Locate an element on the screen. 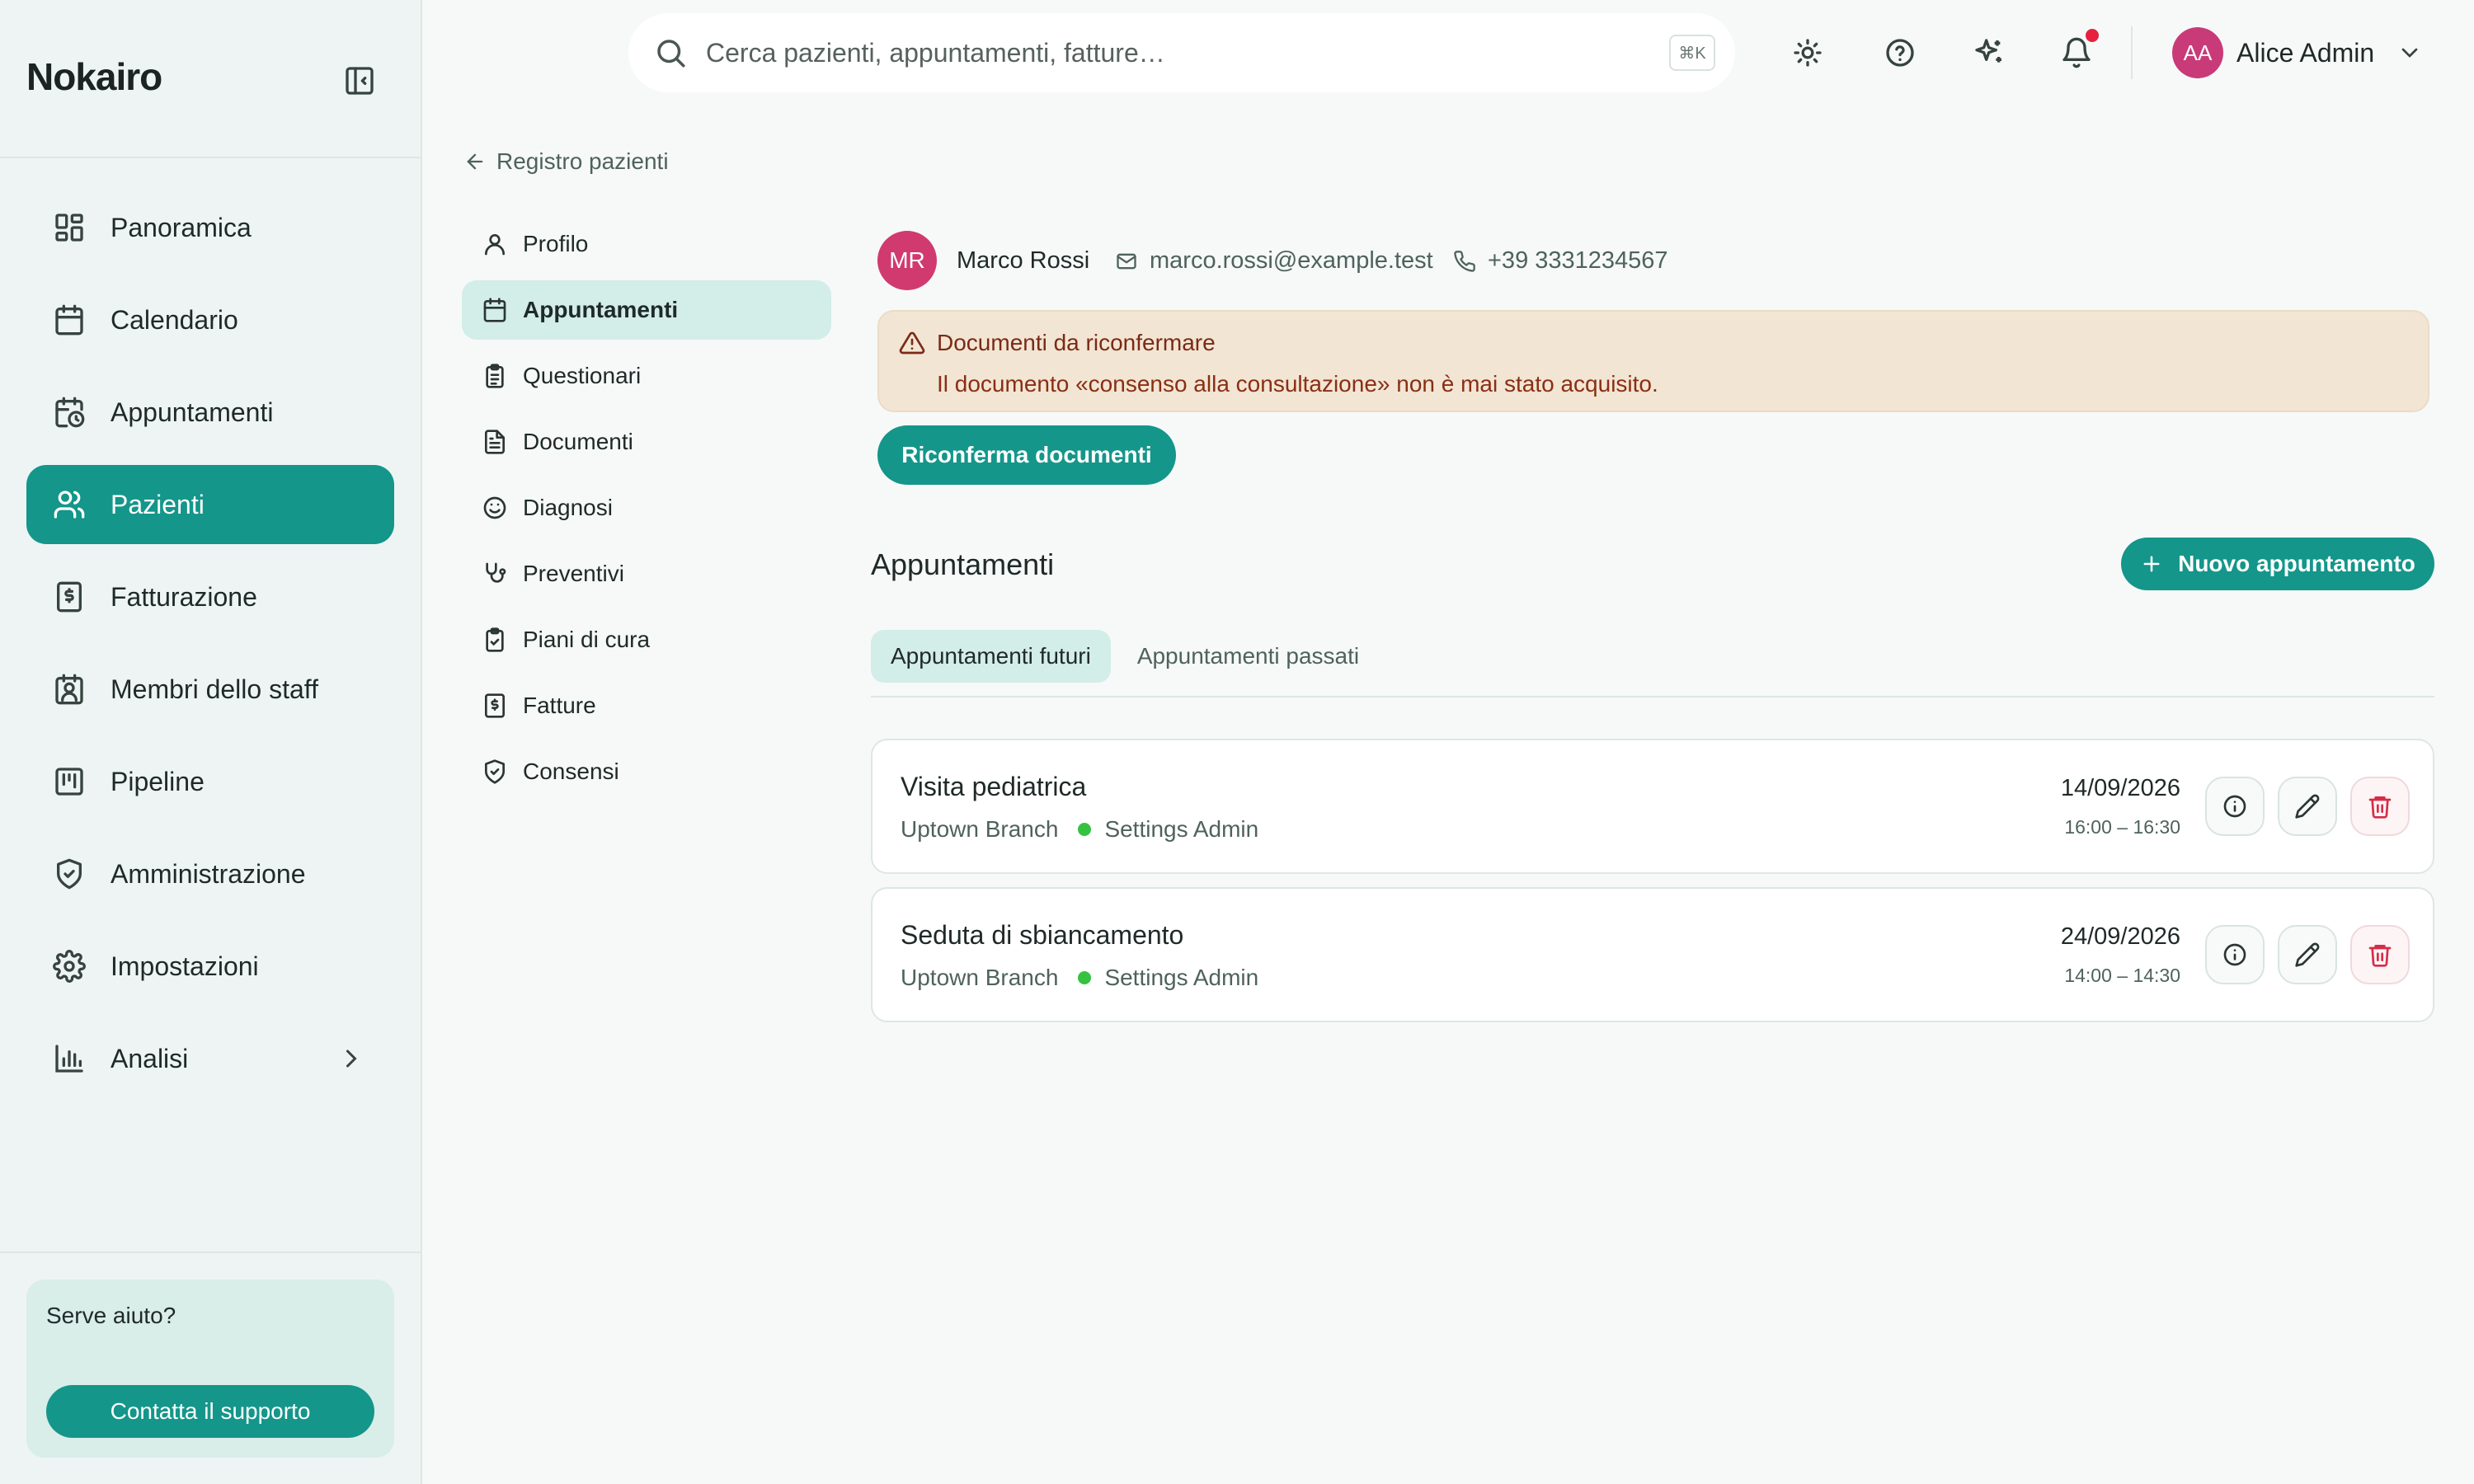  sidebar-item-membri-staff: Membri dello staff is located at coordinates (210, 689).